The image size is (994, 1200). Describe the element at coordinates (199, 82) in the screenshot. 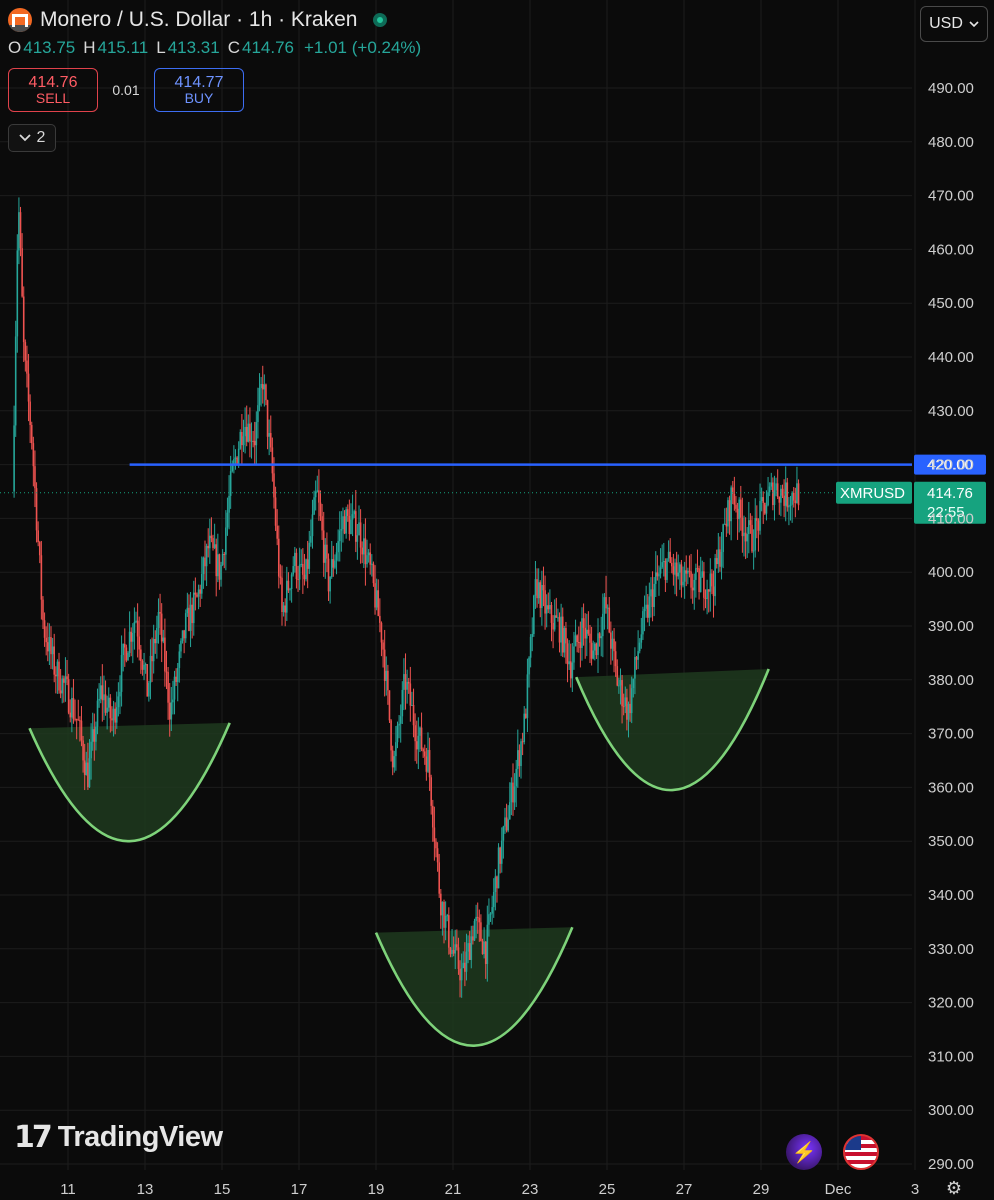

I see `buy-price: 414.77` at that location.